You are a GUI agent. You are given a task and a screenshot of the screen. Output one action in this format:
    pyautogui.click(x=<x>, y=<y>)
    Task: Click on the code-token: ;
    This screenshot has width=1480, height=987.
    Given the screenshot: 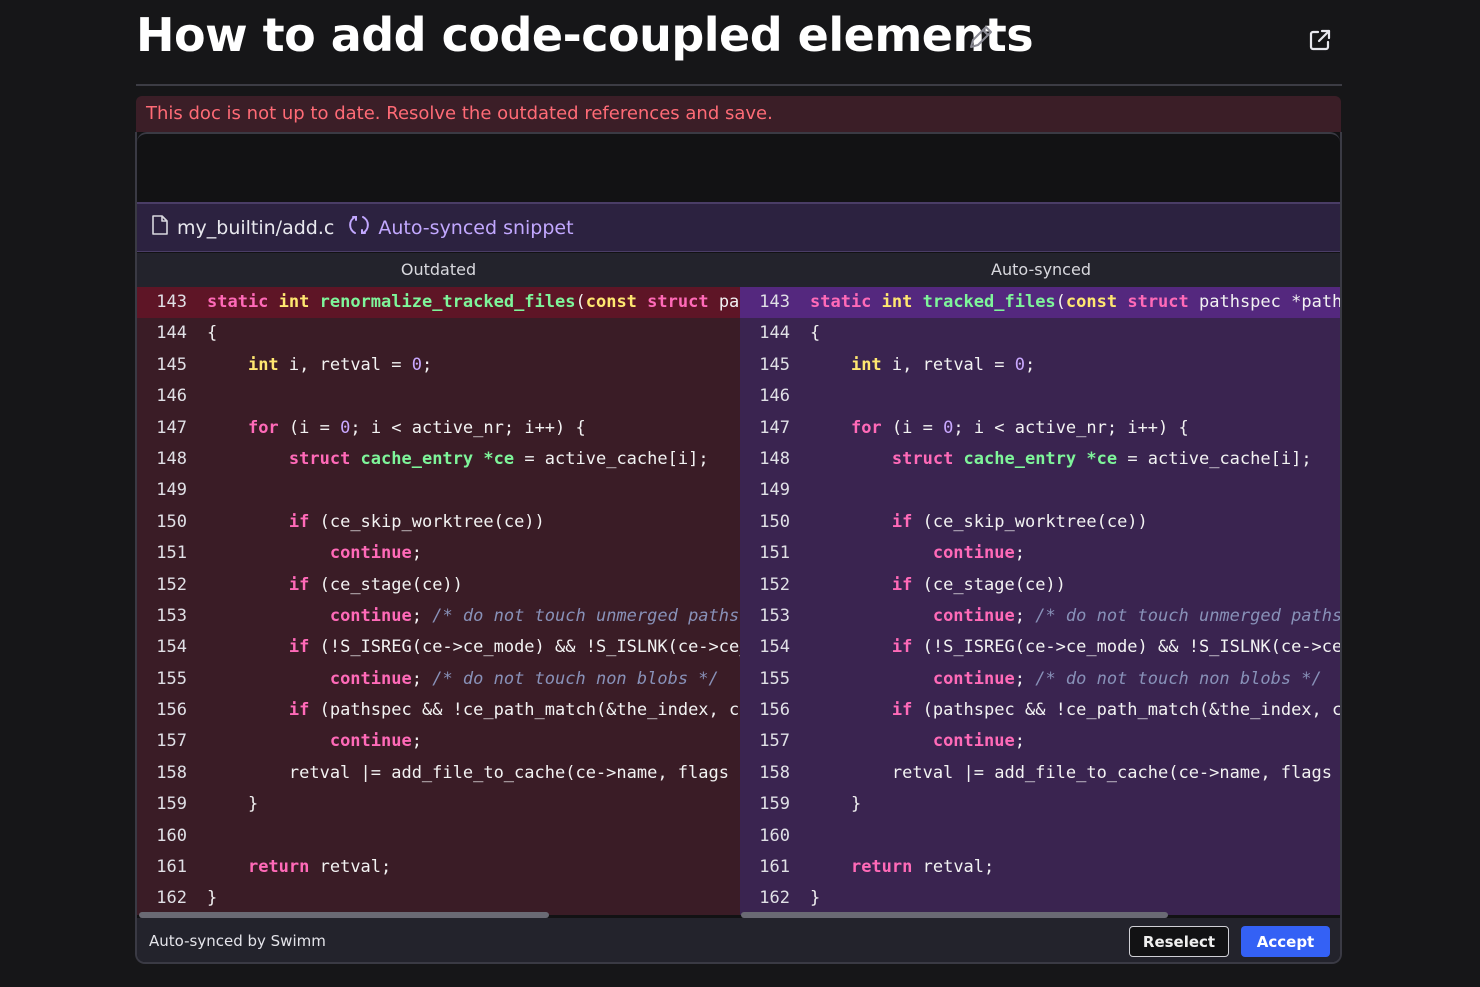 What is the action you would take?
    pyautogui.click(x=416, y=553)
    